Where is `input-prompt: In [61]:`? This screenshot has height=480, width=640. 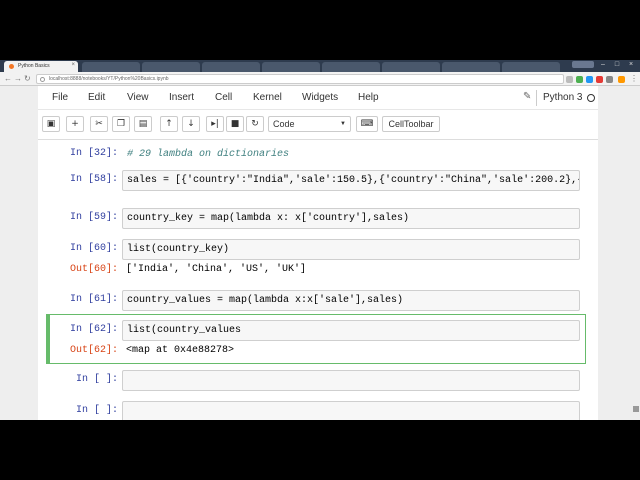 input-prompt: In [61]: is located at coordinates (93, 299).